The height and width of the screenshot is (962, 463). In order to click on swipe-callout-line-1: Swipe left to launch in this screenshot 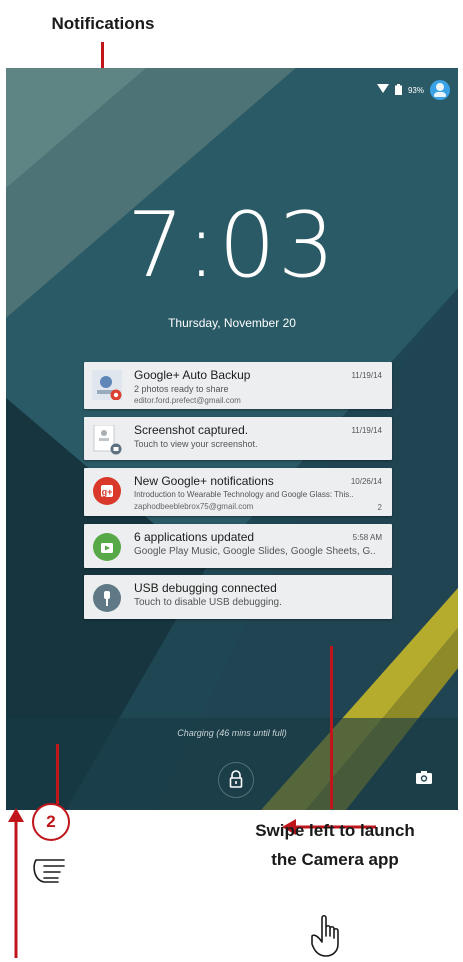, I will do `click(335, 830)`.